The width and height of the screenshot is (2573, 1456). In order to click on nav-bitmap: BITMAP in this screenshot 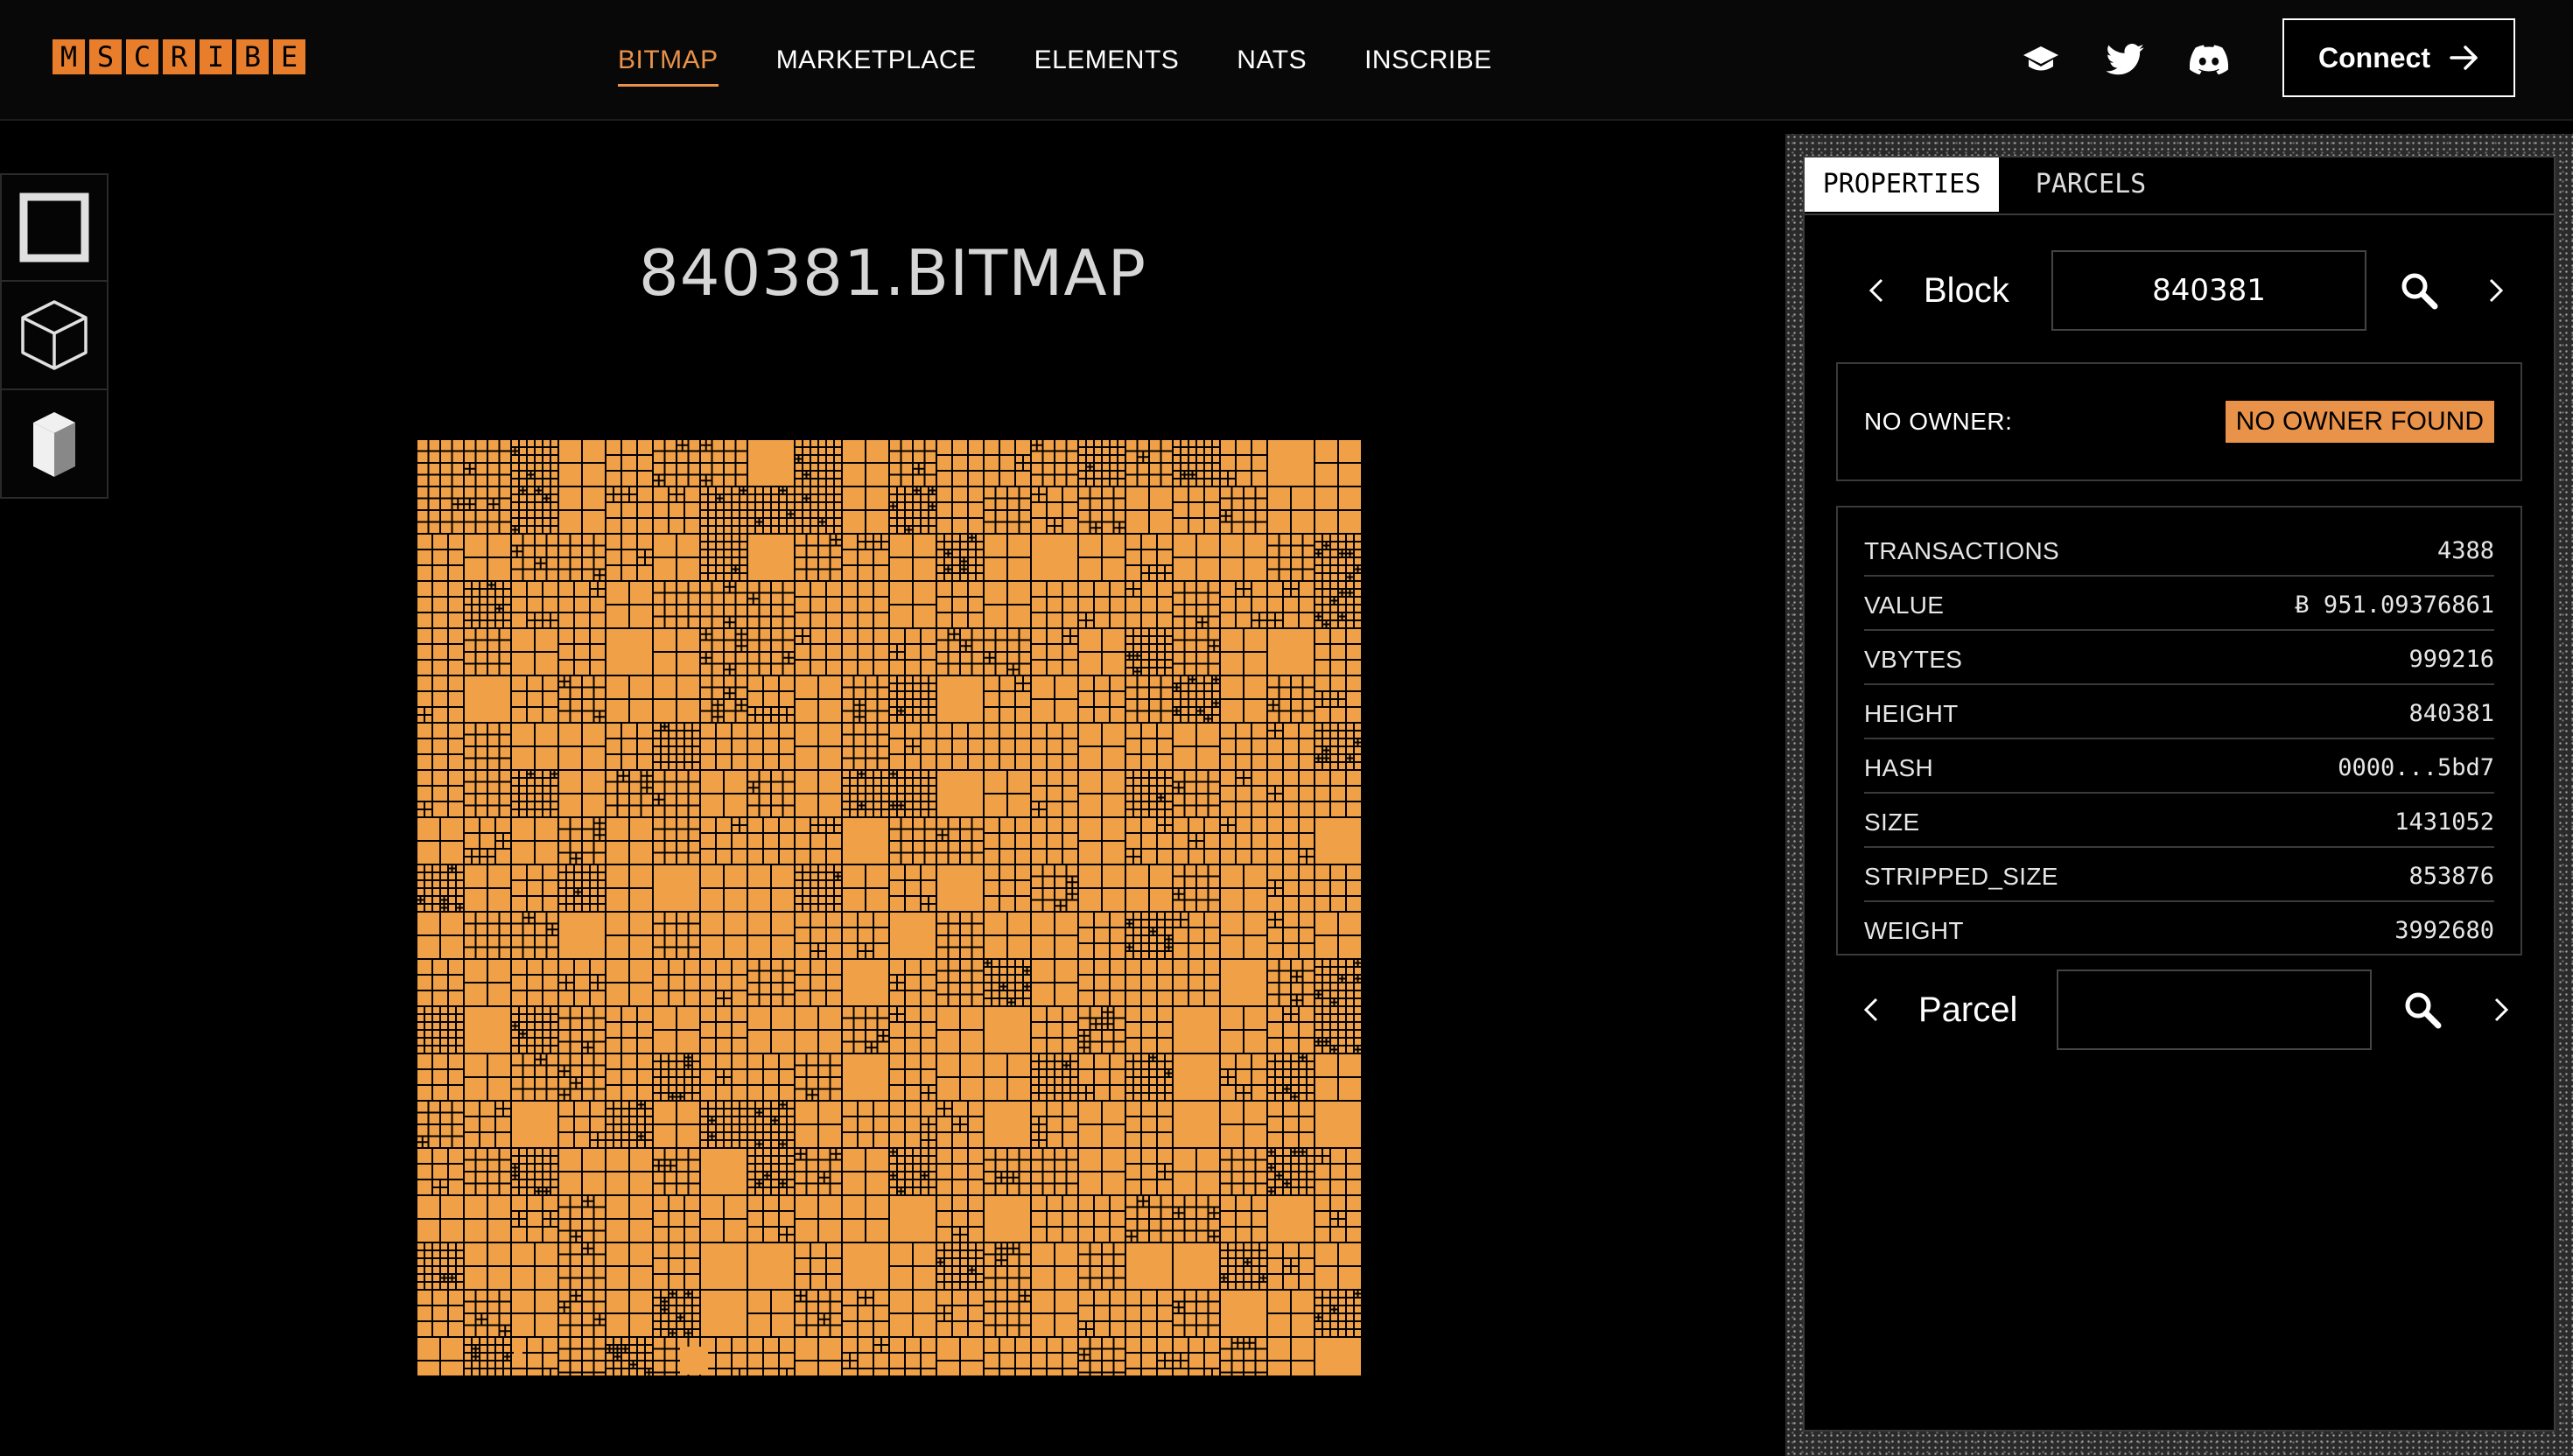, I will do `click(668, 60)`.